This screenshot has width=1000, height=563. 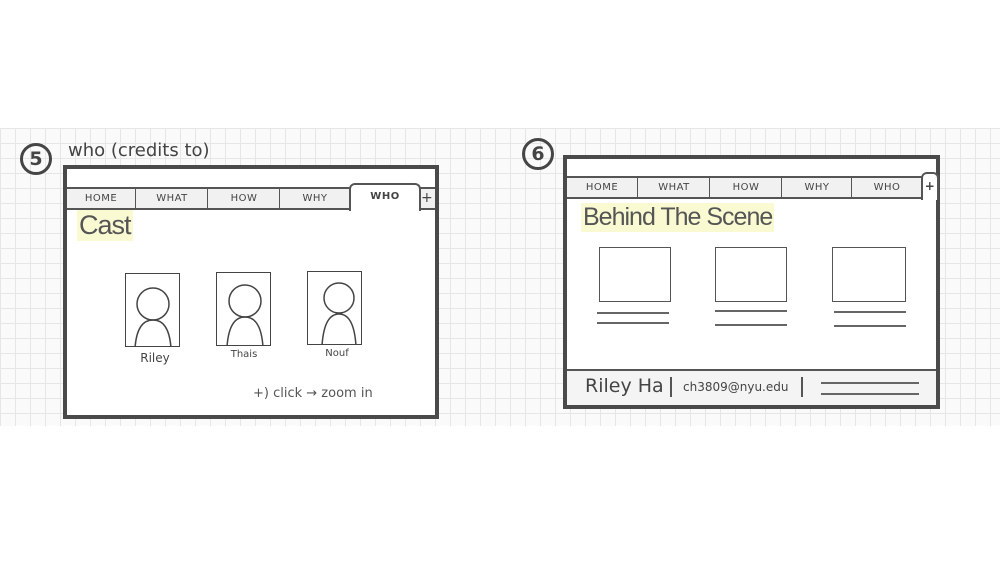 What do you see at coordinates (36, 159) in the screenshot?
I see `step-number-5: 5` at bounding box center [36, 159].